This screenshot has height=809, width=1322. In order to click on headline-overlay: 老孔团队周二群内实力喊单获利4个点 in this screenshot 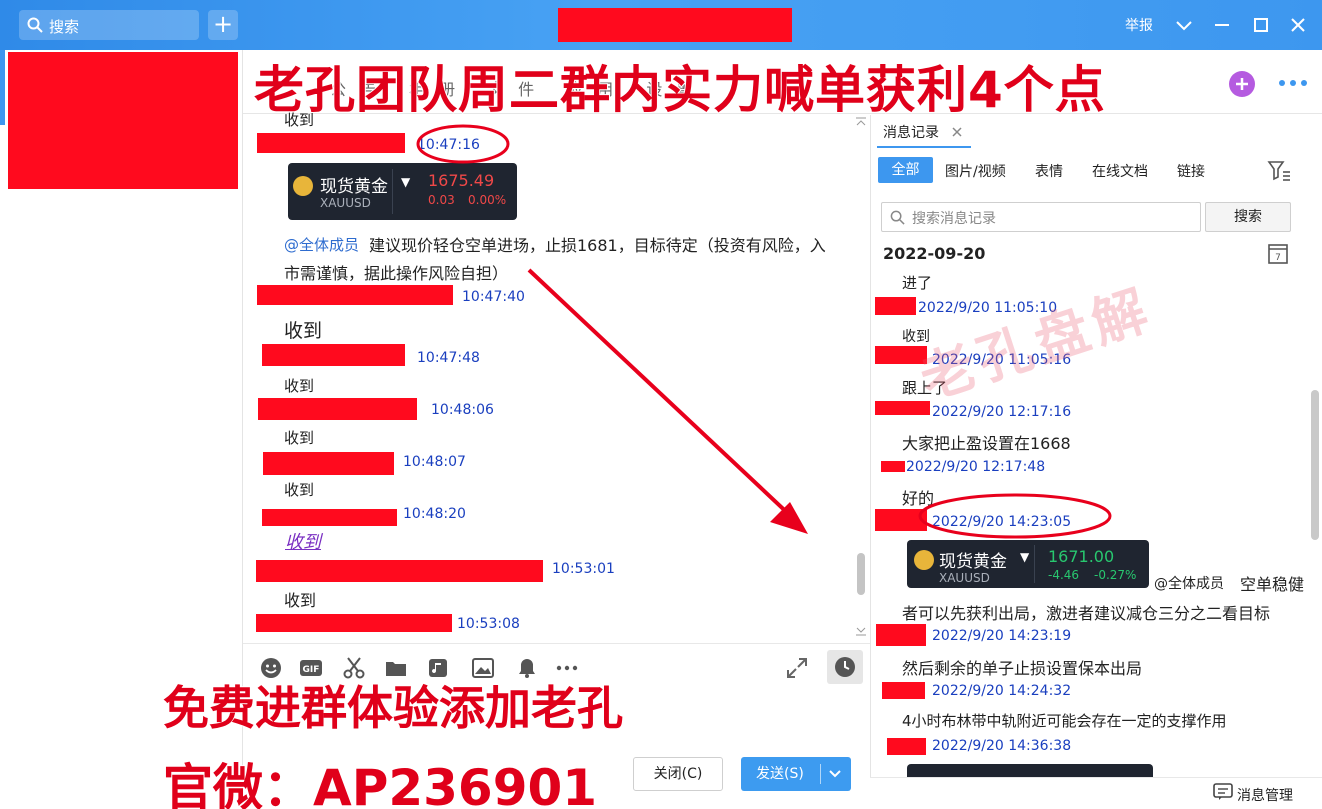, I will do `click(679, 90)`.